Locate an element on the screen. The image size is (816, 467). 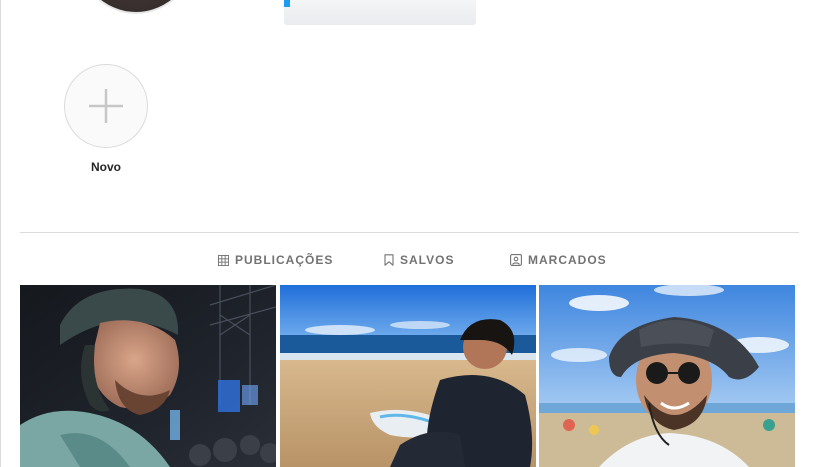
bookmark-icon is located at coordinates (389, 260).